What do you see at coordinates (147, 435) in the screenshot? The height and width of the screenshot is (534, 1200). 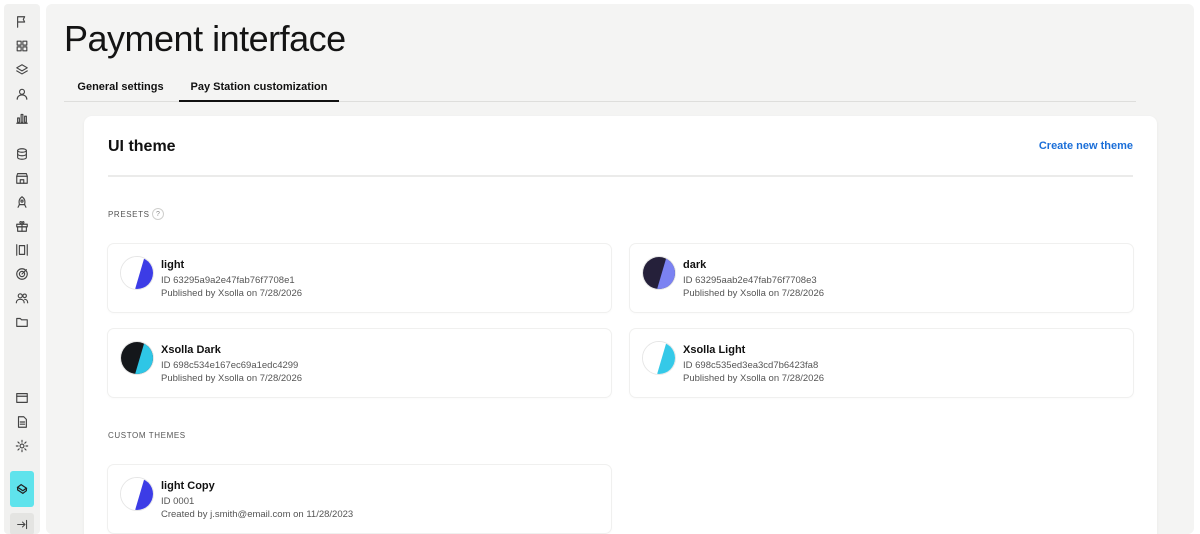 I see `custom-themes-label: CUSTOM THEMES` at bounding box center [147, 435].